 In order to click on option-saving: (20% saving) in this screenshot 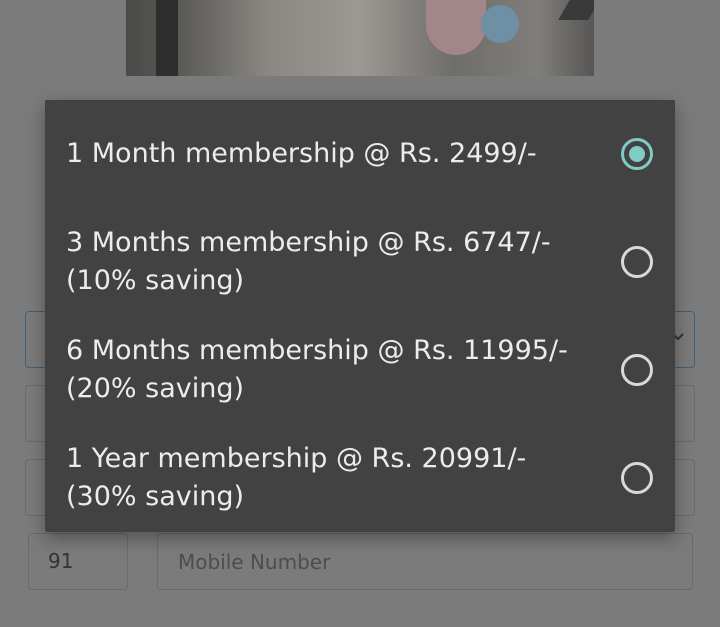, I will do `click(155, 388)`.